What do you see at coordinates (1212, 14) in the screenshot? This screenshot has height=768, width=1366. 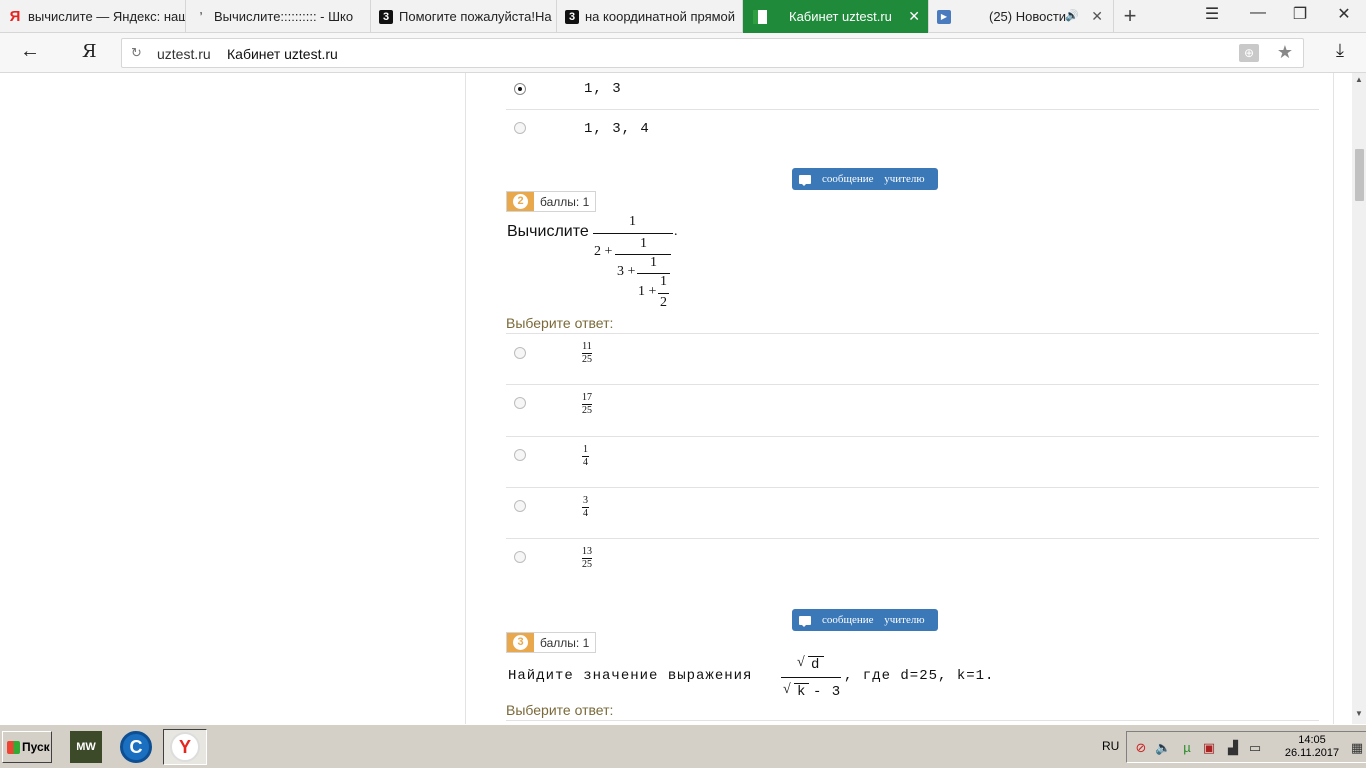 I see `menu-icon: ☰` at bounding box center [1212, 14].